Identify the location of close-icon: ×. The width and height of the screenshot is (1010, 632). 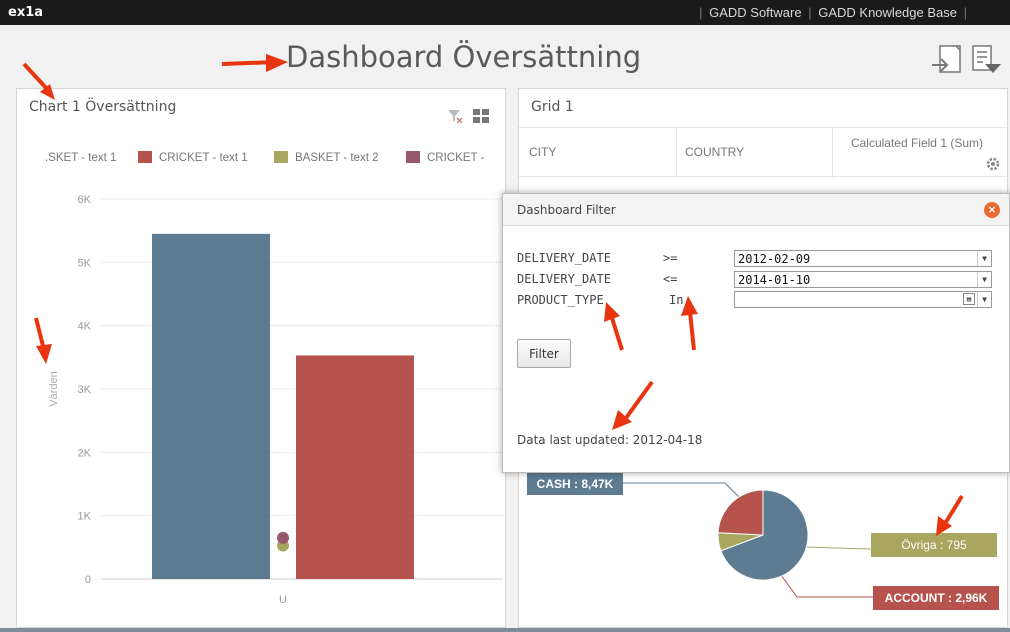
(992, 210).